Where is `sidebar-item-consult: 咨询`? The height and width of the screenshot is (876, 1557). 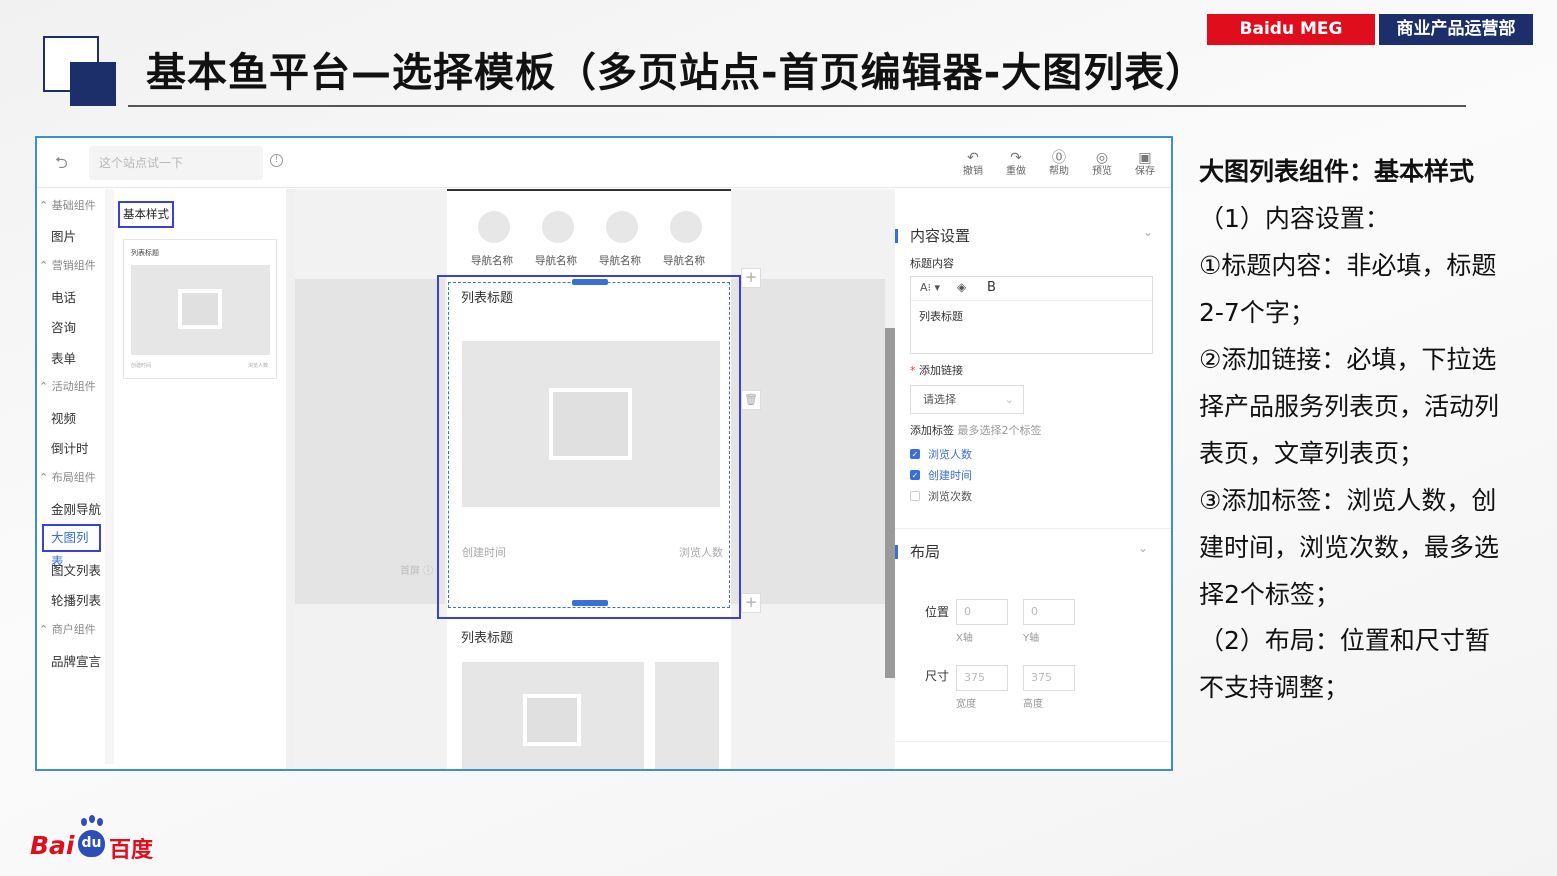 sidebar-item-consult: 咨询 is located at coordinates (63, 326).